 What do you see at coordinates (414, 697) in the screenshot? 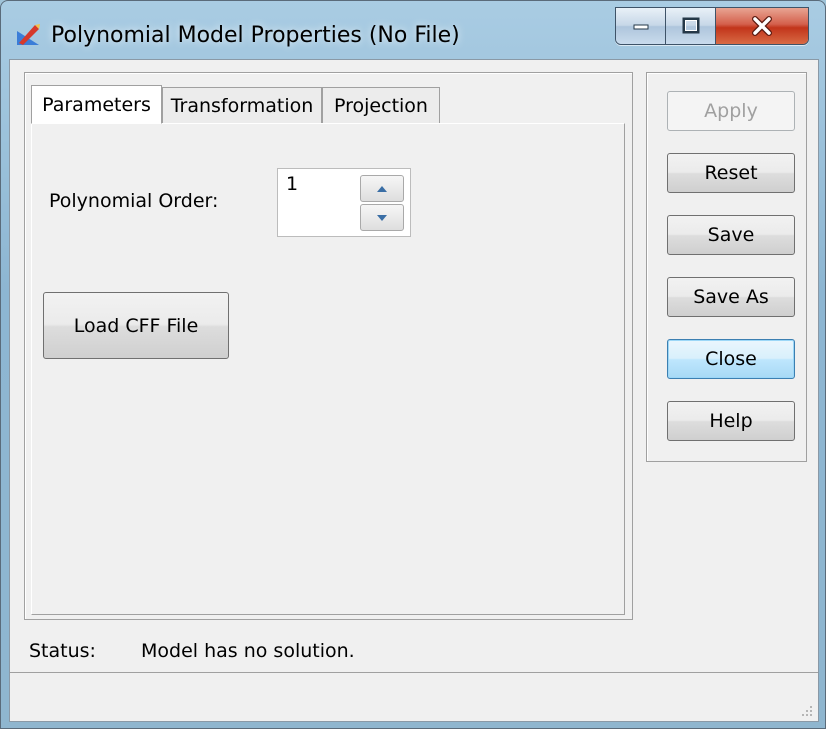
I see `status-bar` at bounding box center [414, 697].